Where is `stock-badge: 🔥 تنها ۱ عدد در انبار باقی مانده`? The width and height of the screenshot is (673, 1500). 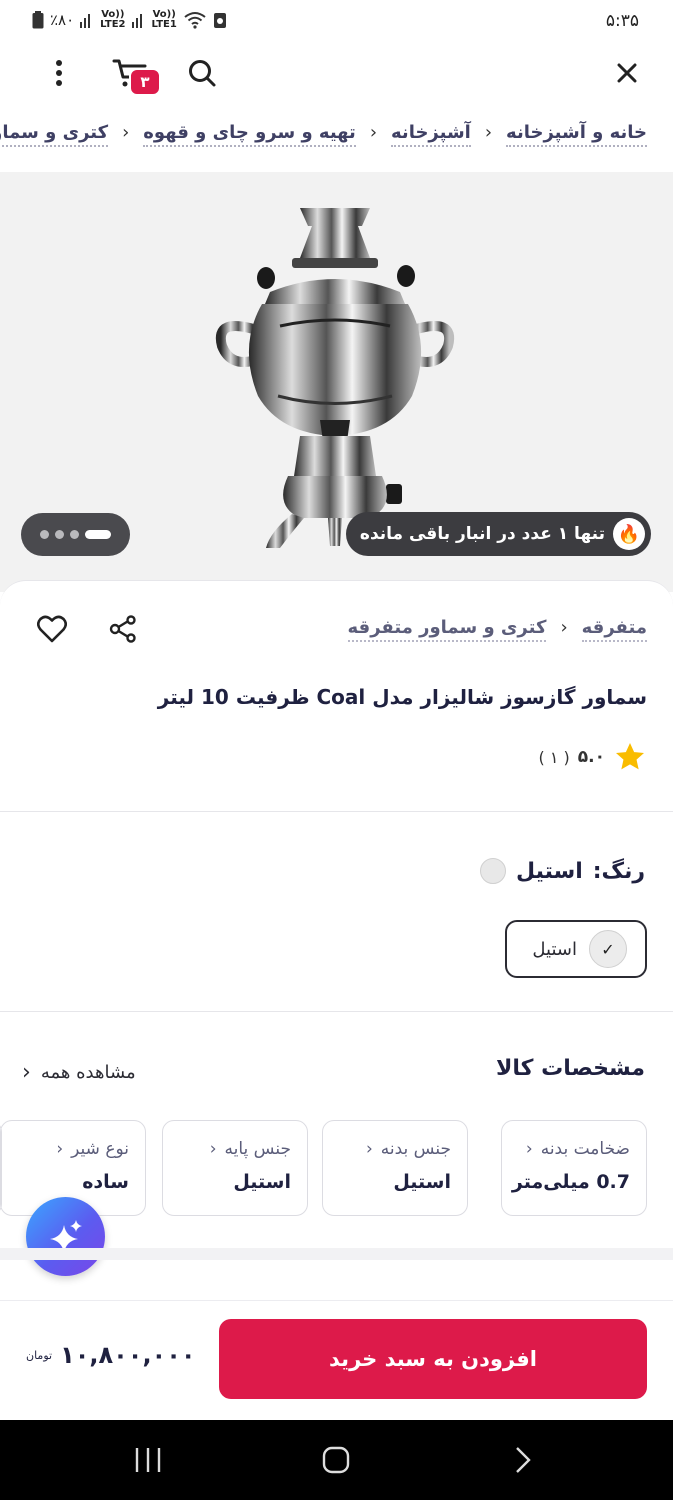 stock-badge: 🔥 تنها ۱ عدد در انبار باقی مانده is located at coordinates (498, 534).